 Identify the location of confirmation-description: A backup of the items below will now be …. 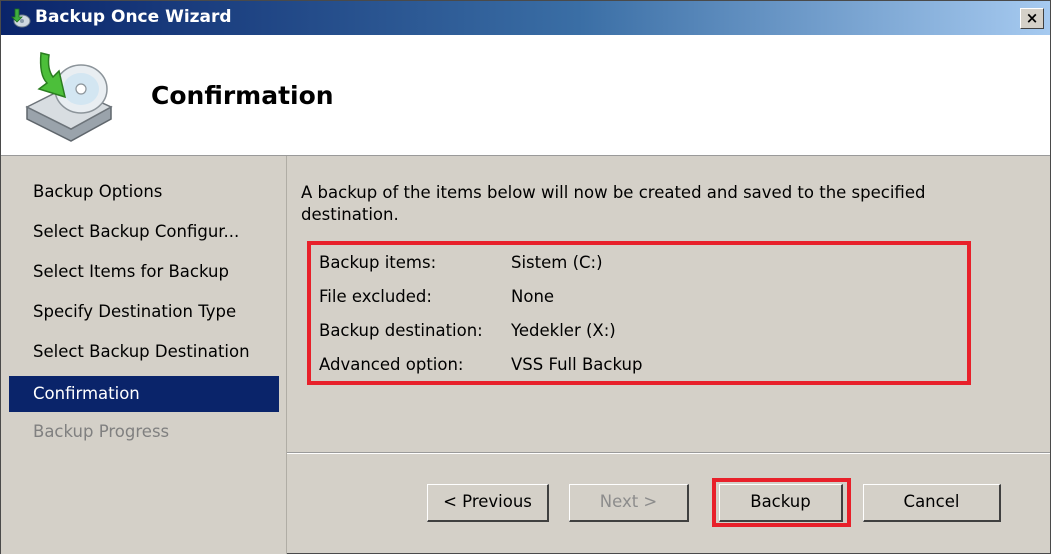
(613, 203).